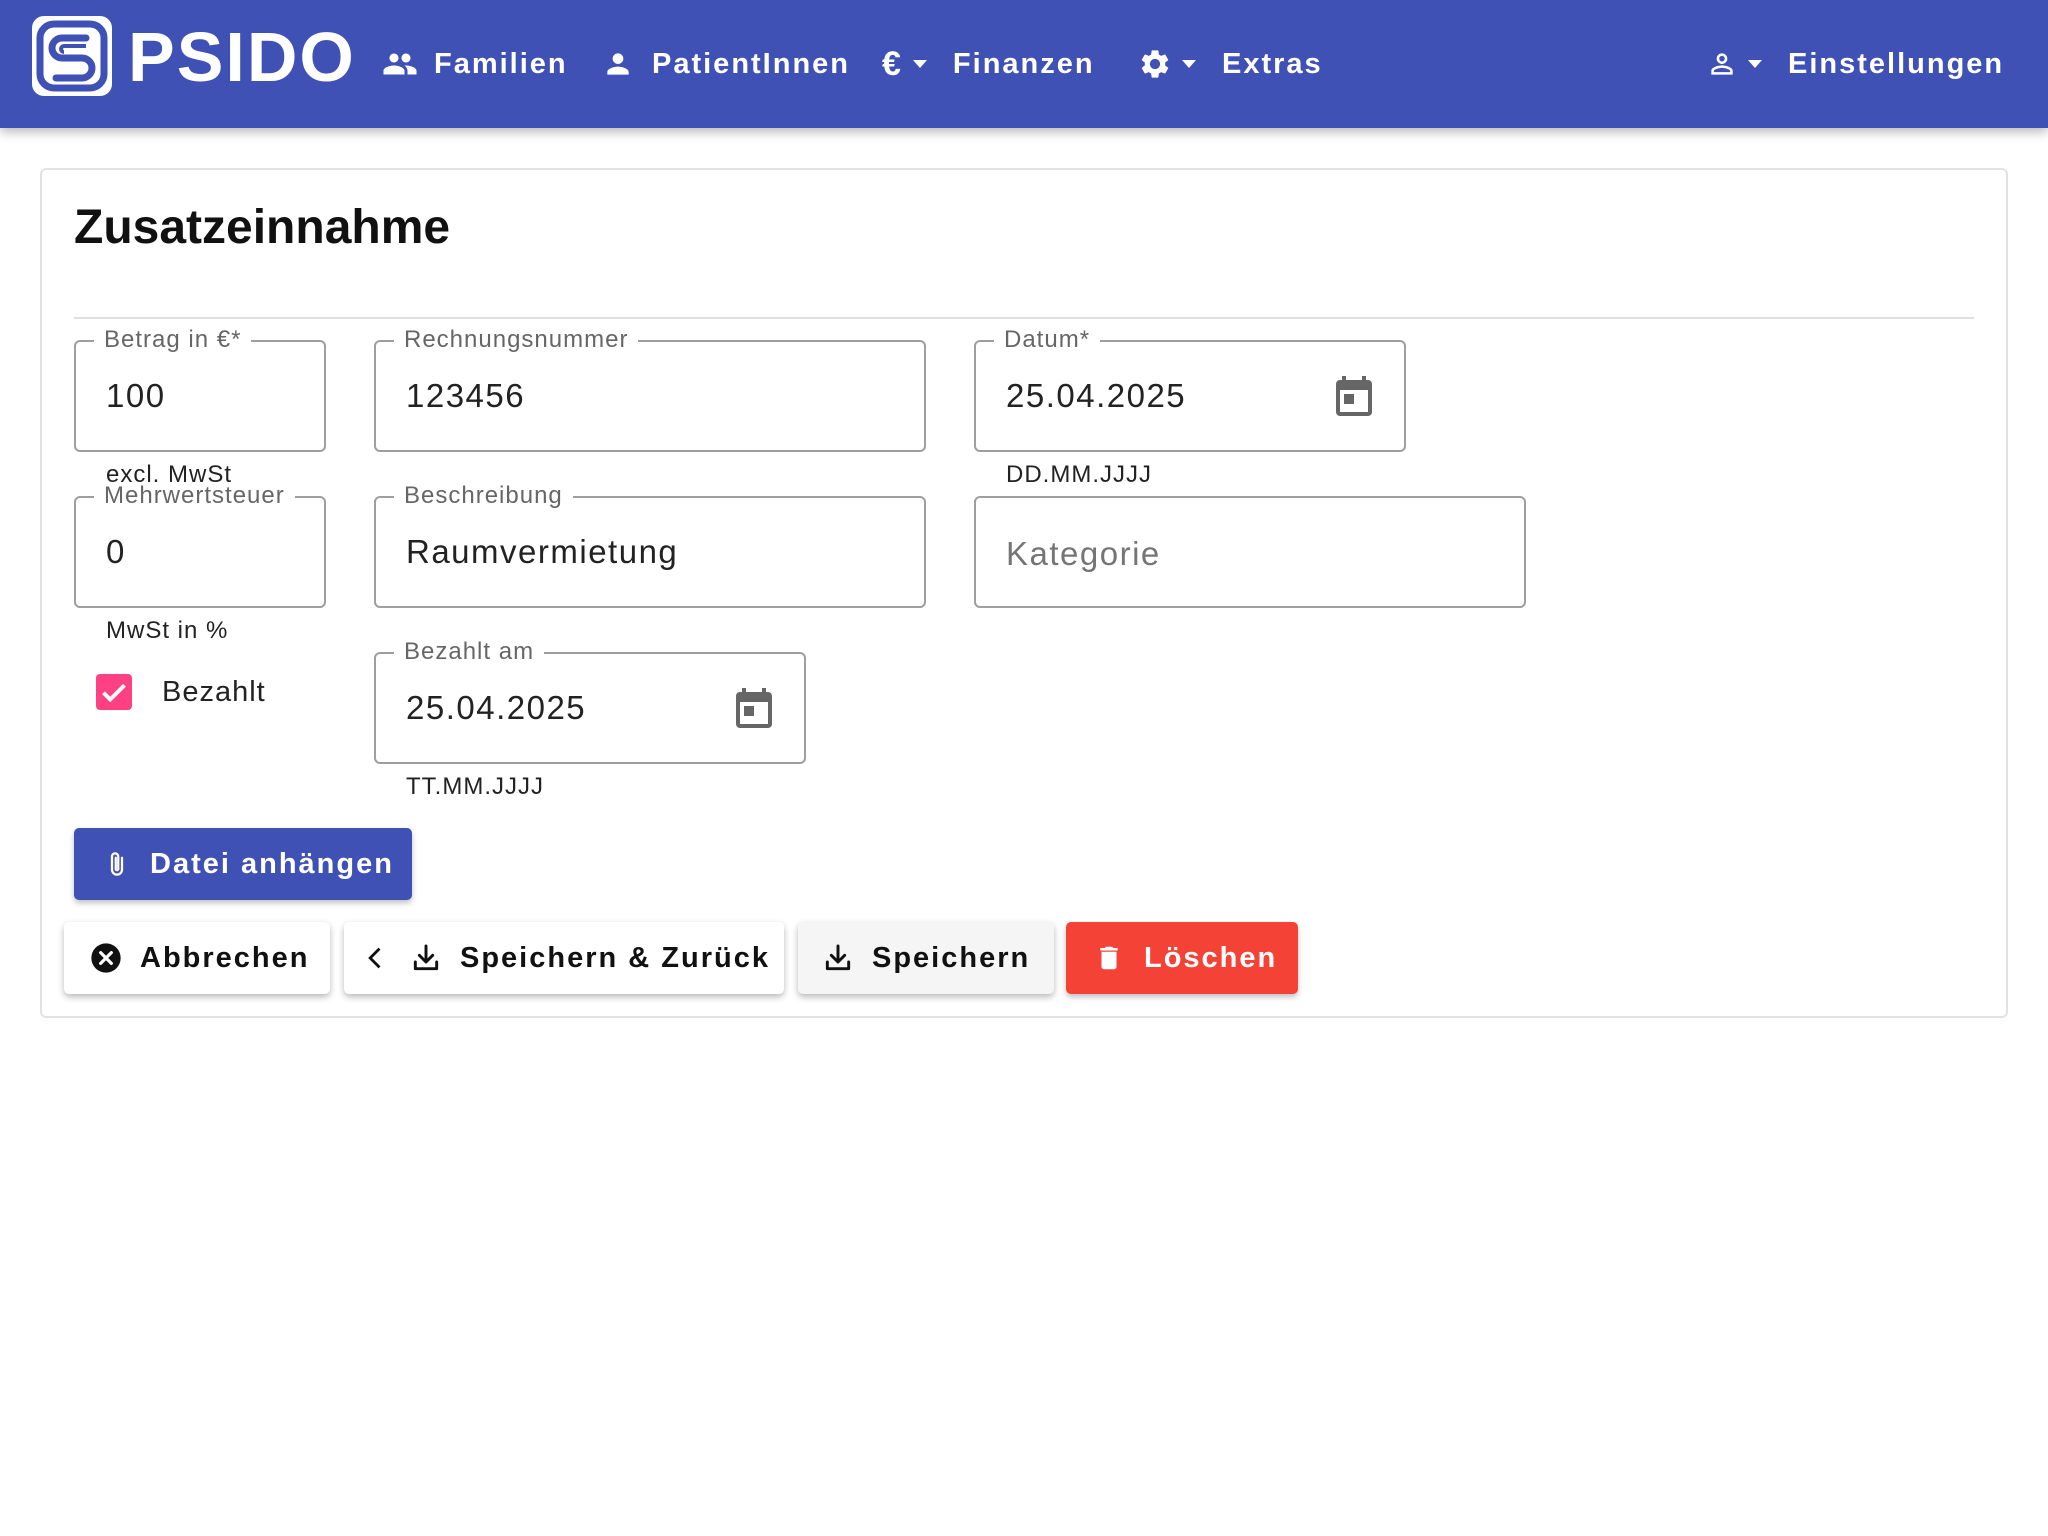 This screenshot has height=1536, width=2048. I want to click on paid-on-hint: TT.MM.JJJJ, so click(475, 786).